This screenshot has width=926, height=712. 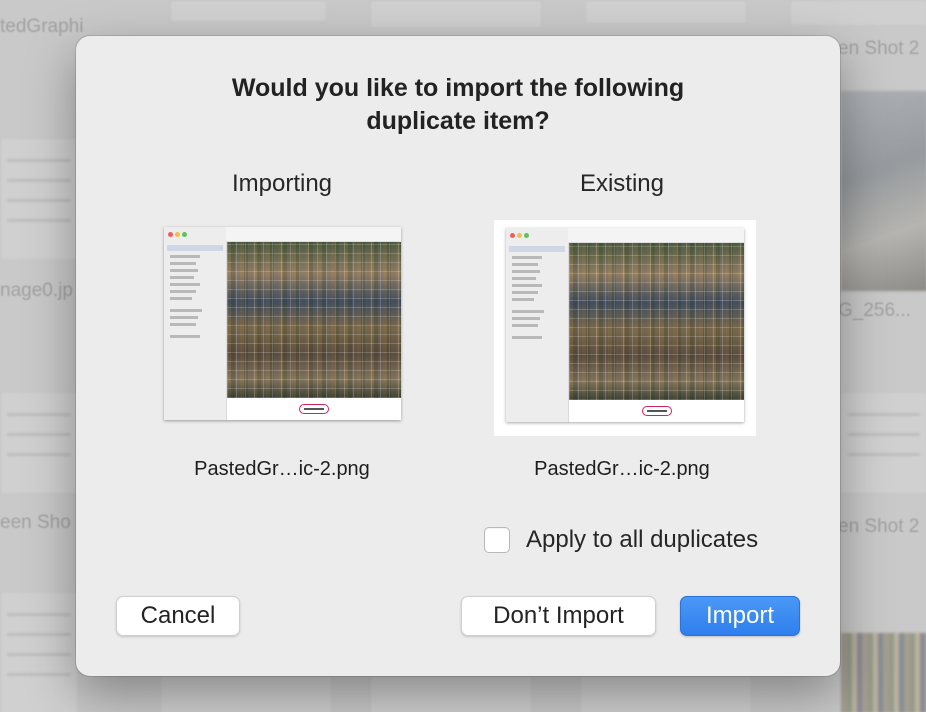 I want to click on dialog-title-line-1: Would you like to import the following, so click(x=458, y=88).